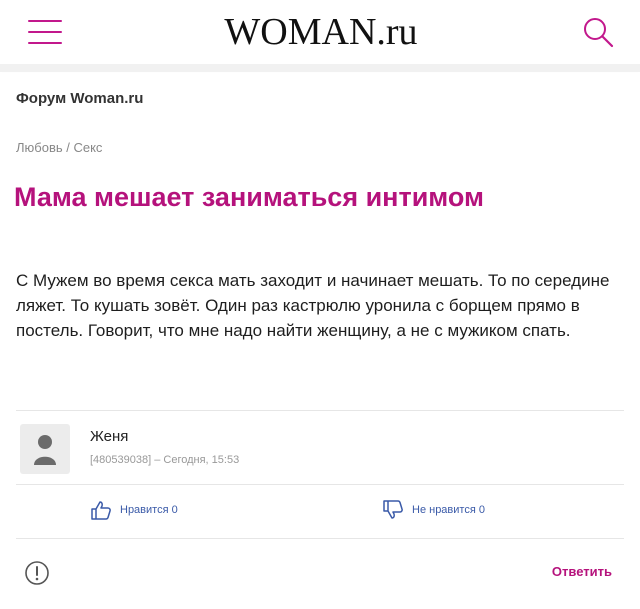 The height and width of the screenshot is (609, 640). Describe the element at coordinates (582, 571) in the screenshot. I see `reply-button: Ответить` at that location.